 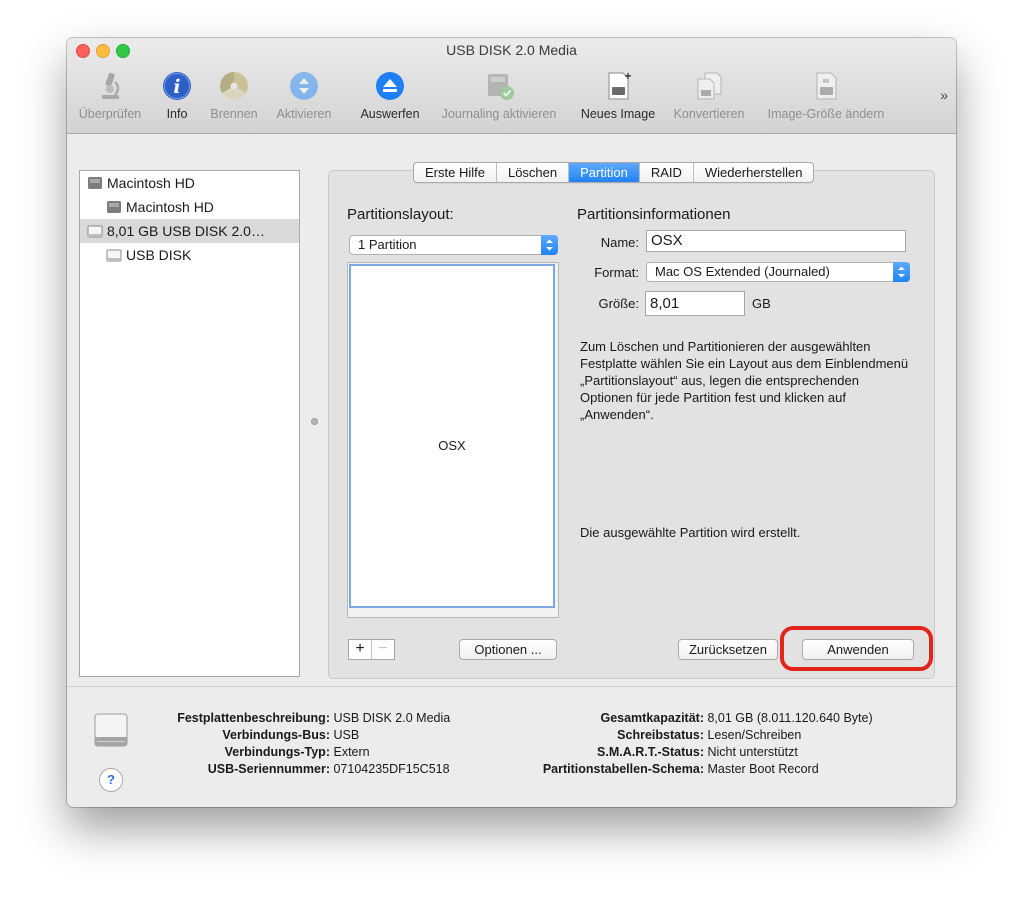 I want to click on external-disk-icon, so click(x=111, y=730).